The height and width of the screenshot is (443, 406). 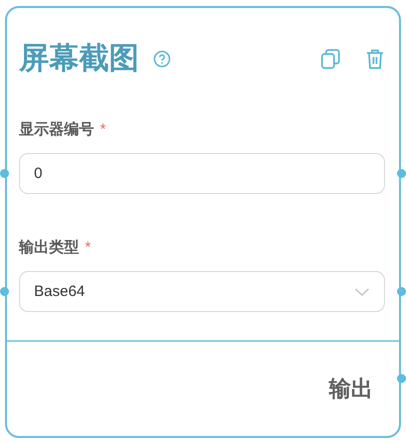 I want to click on caret-icon, so click(x=362, y=291).